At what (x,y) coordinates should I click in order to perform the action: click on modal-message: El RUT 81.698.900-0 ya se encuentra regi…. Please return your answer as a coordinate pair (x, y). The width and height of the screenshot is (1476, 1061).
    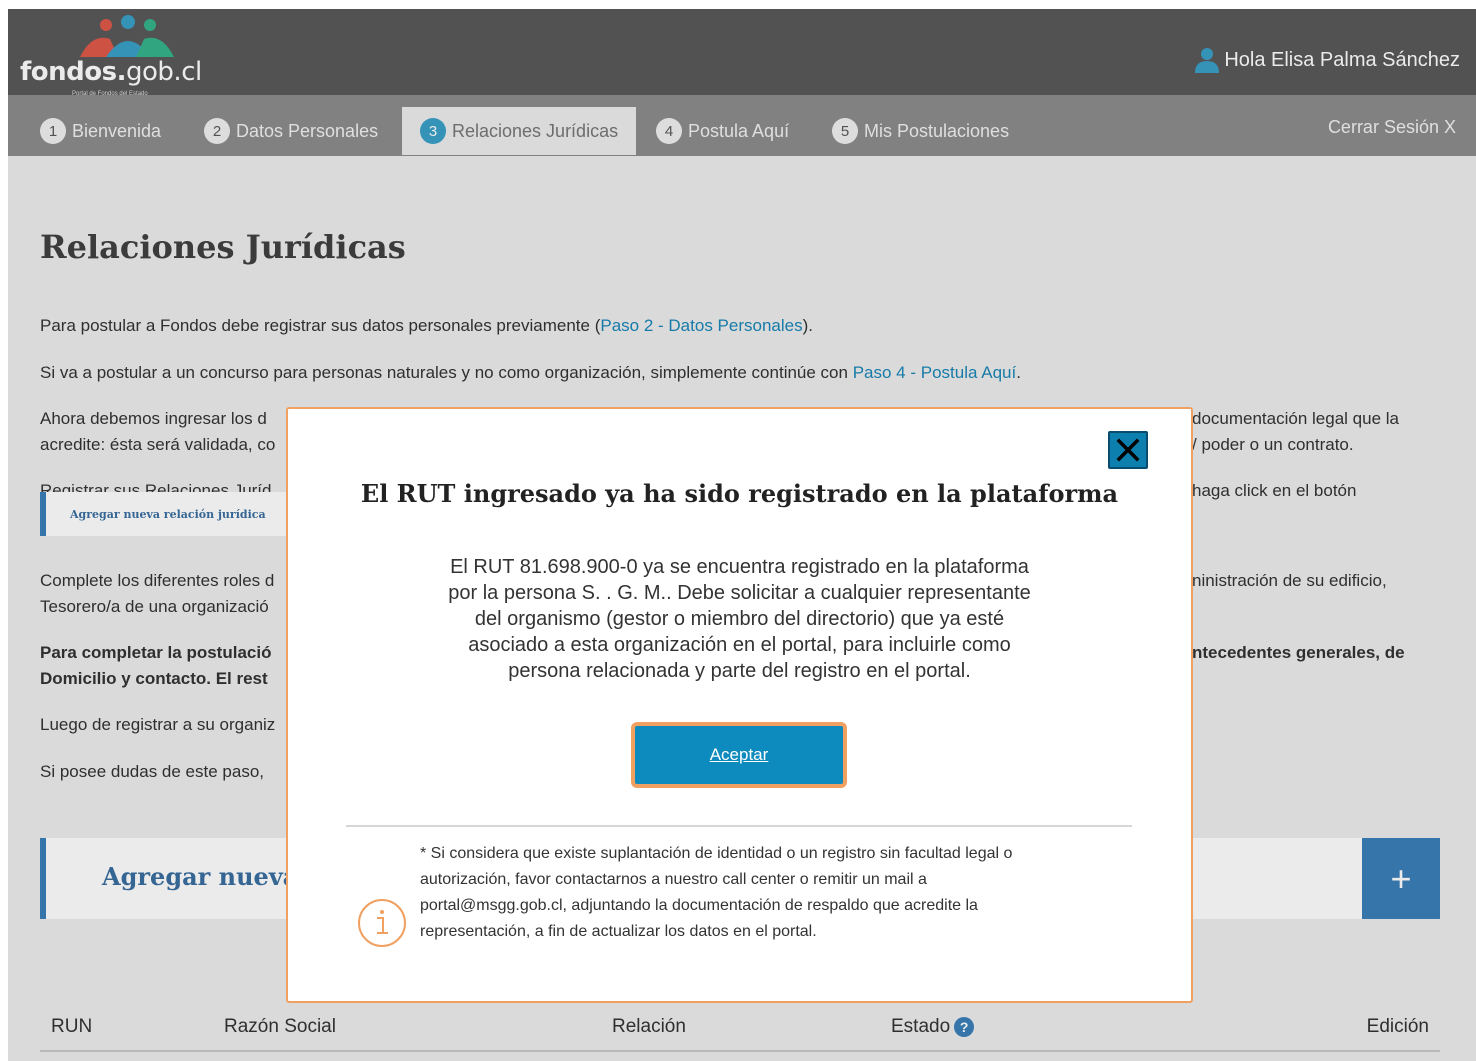
    Looking at the image, I should click on (739, 619).